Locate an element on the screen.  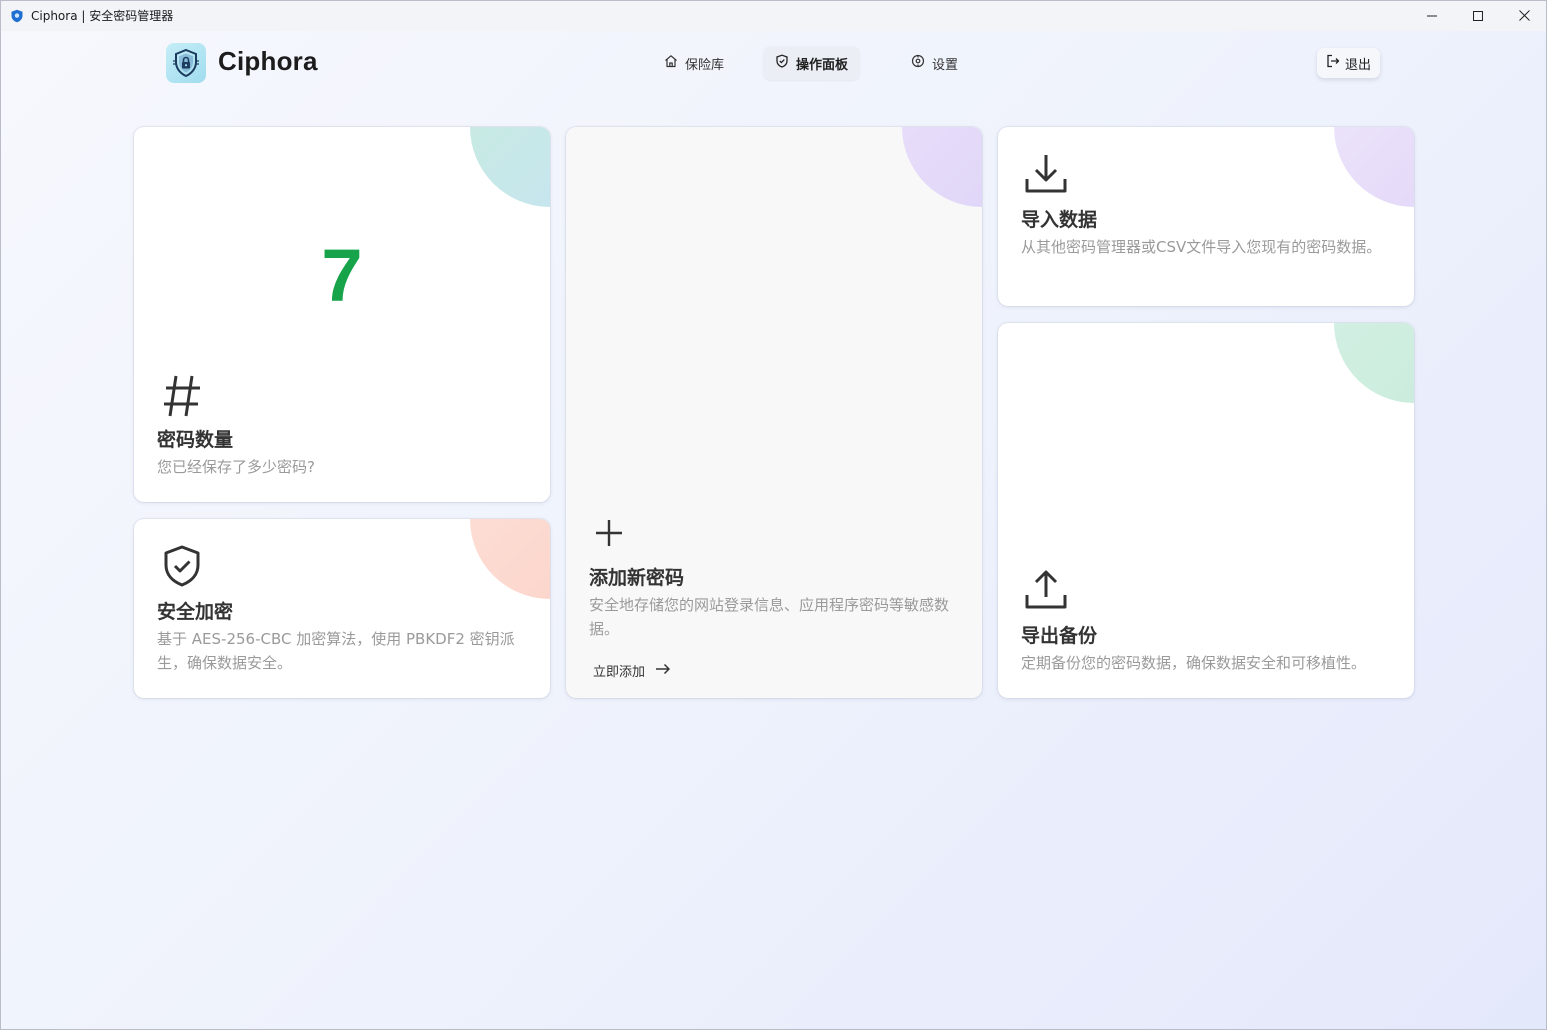
card-title: 导入数据 is located at coordinates (1059, 220).